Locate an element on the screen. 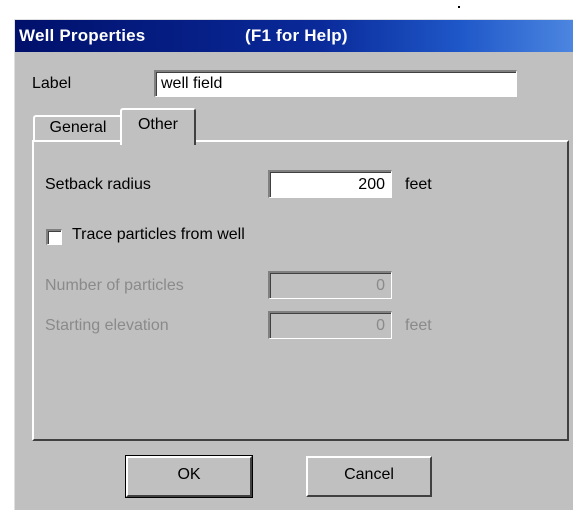 The width and height of the screenshot is (573, 510). help-hint: (F1 for Help) is located at coordinates (296, 35).